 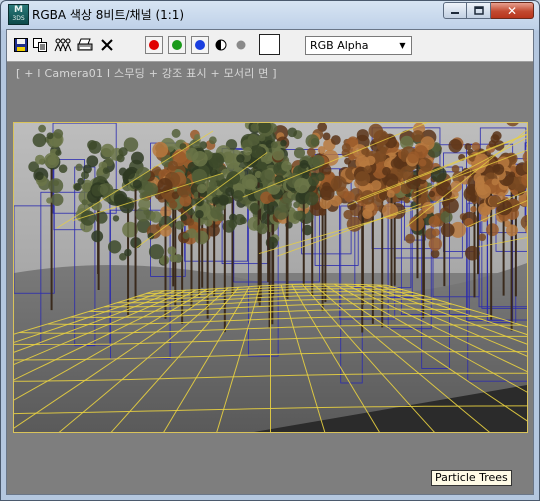 I want to click on alpha-channel-icon, so click(x=221, y=45).